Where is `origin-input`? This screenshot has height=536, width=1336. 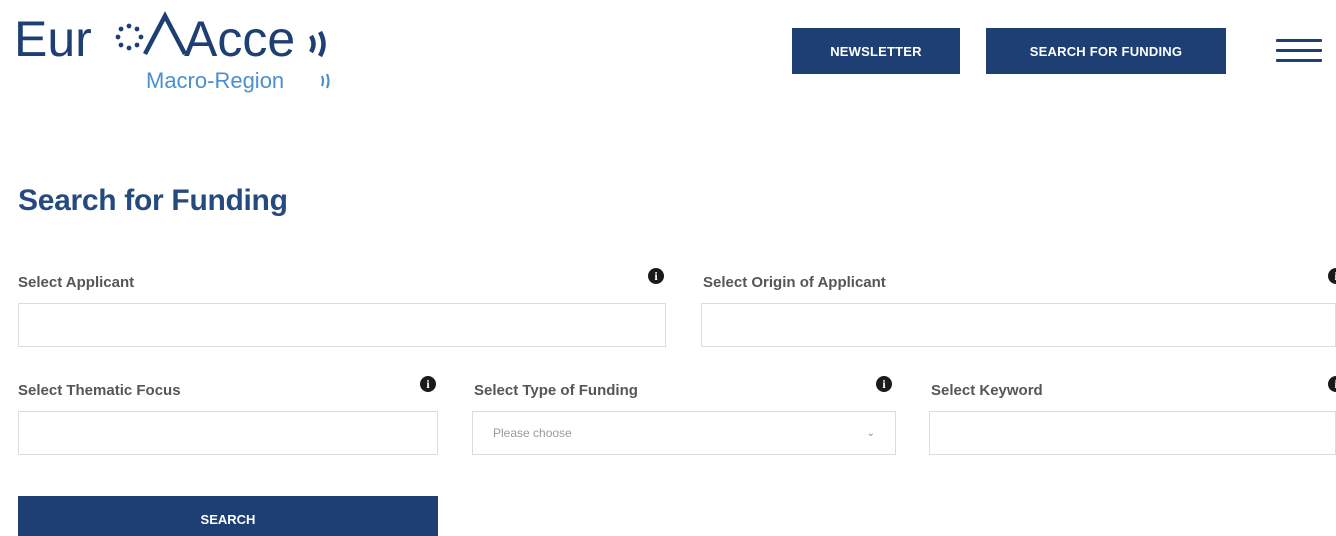
origin-input is located at coordinates (1018, 325).